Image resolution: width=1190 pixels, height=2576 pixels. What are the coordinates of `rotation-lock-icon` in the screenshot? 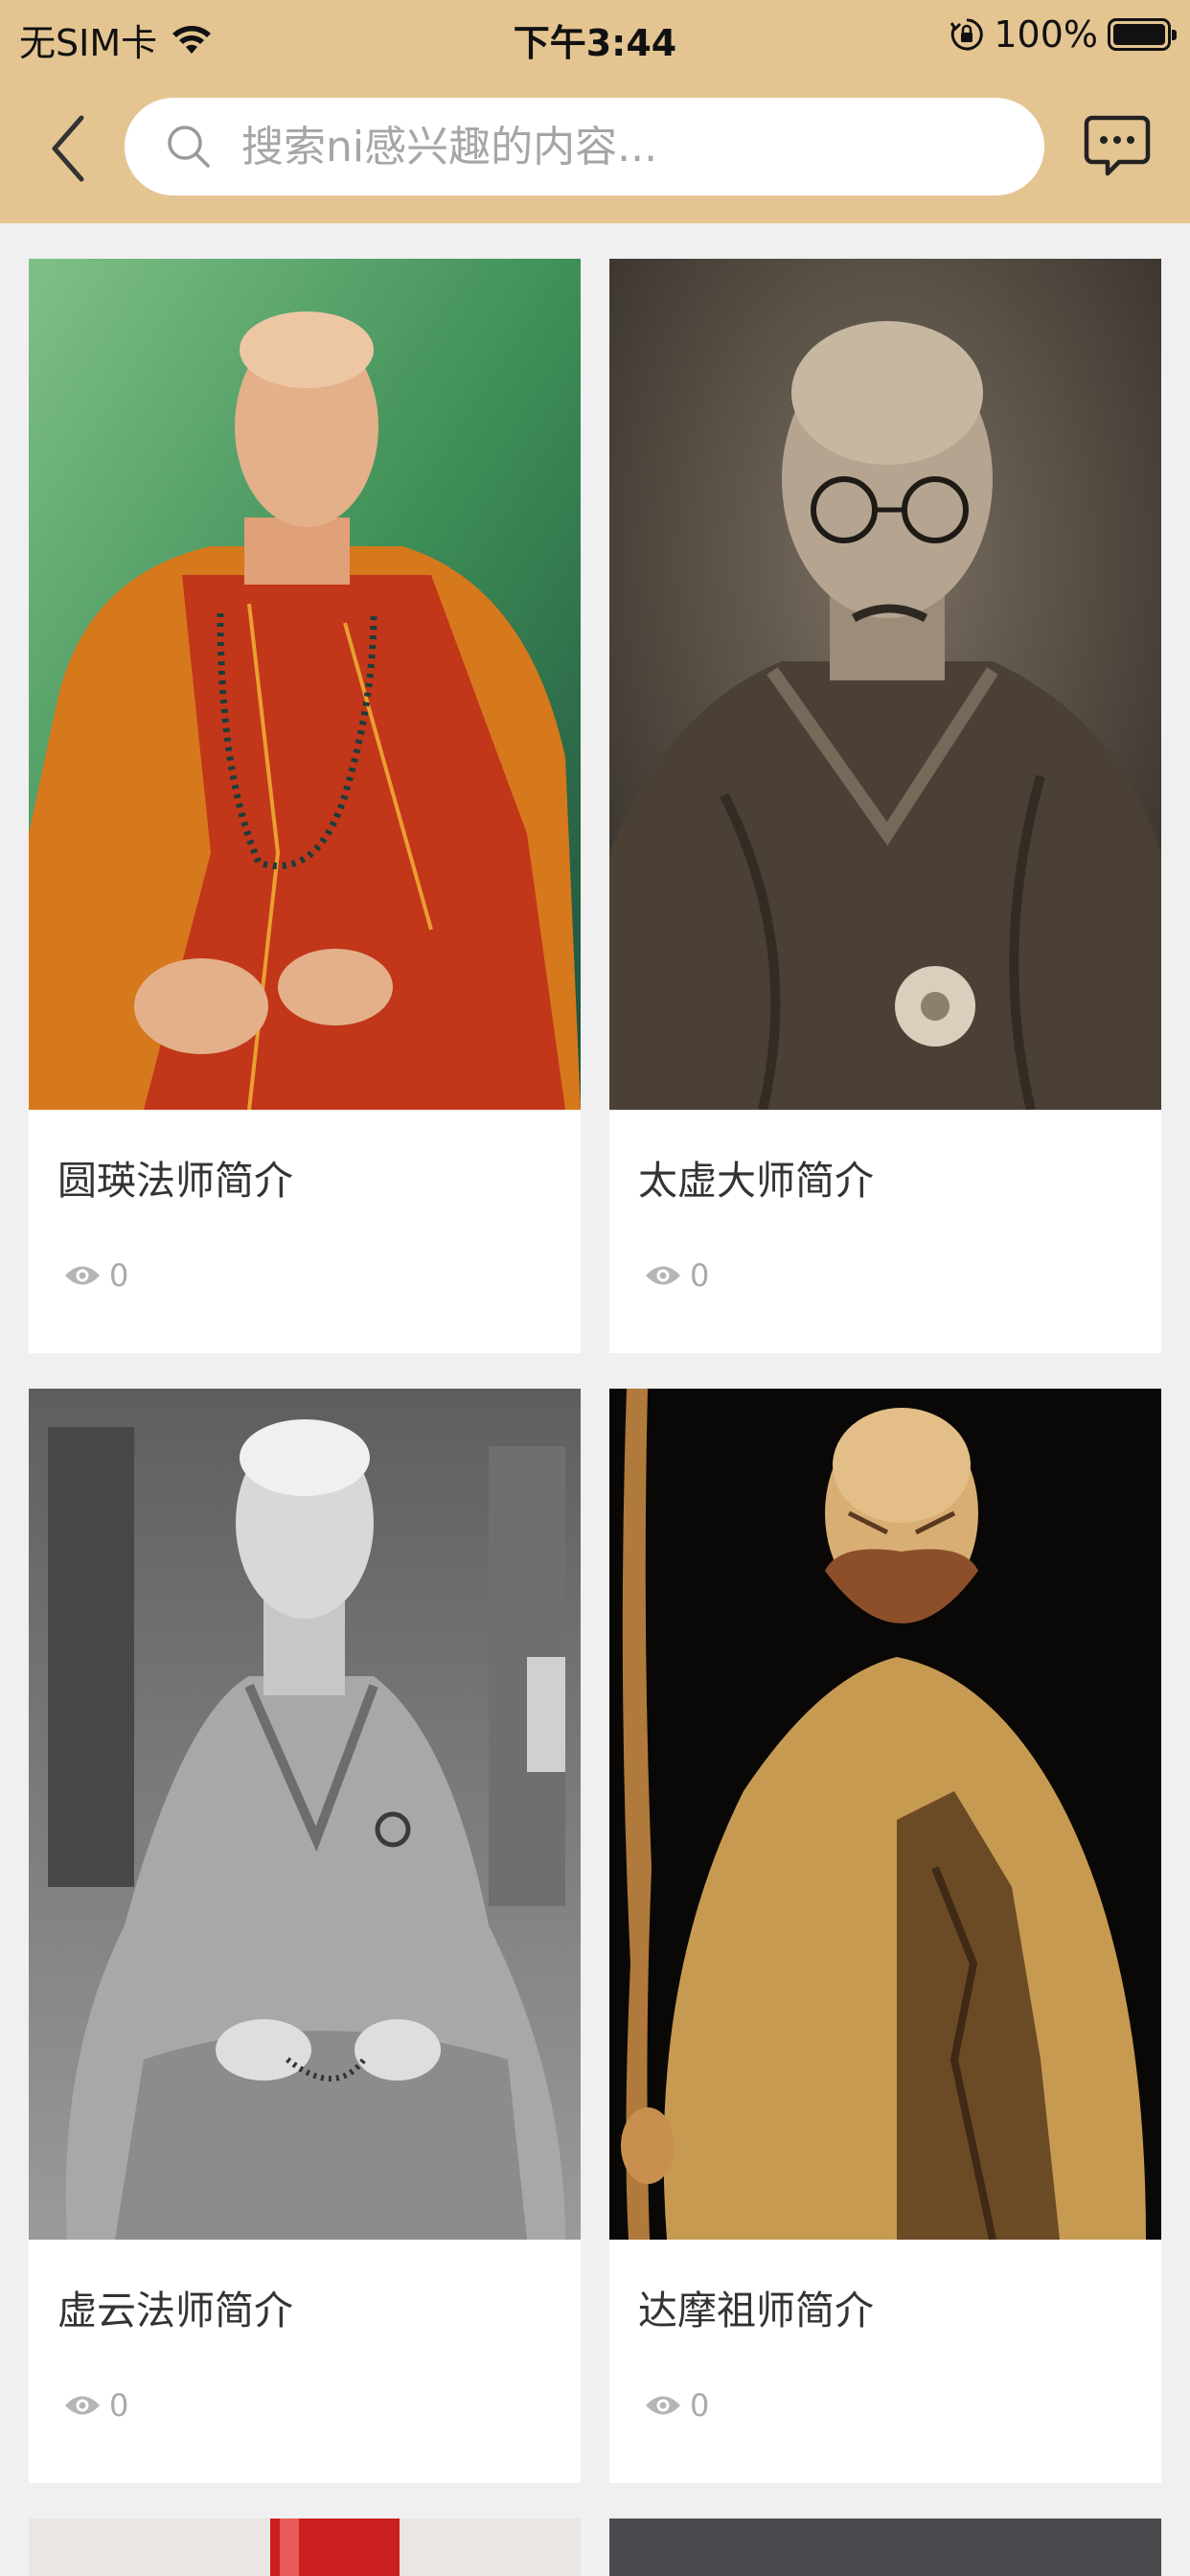 It's located at (967, 34).